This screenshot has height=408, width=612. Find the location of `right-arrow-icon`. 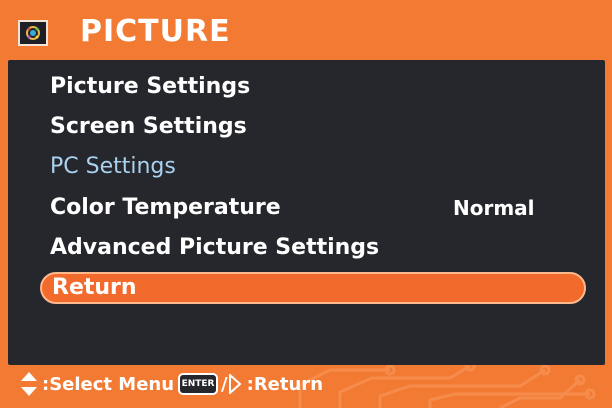

right-arrow-icon is located at coordinates (234, 384).